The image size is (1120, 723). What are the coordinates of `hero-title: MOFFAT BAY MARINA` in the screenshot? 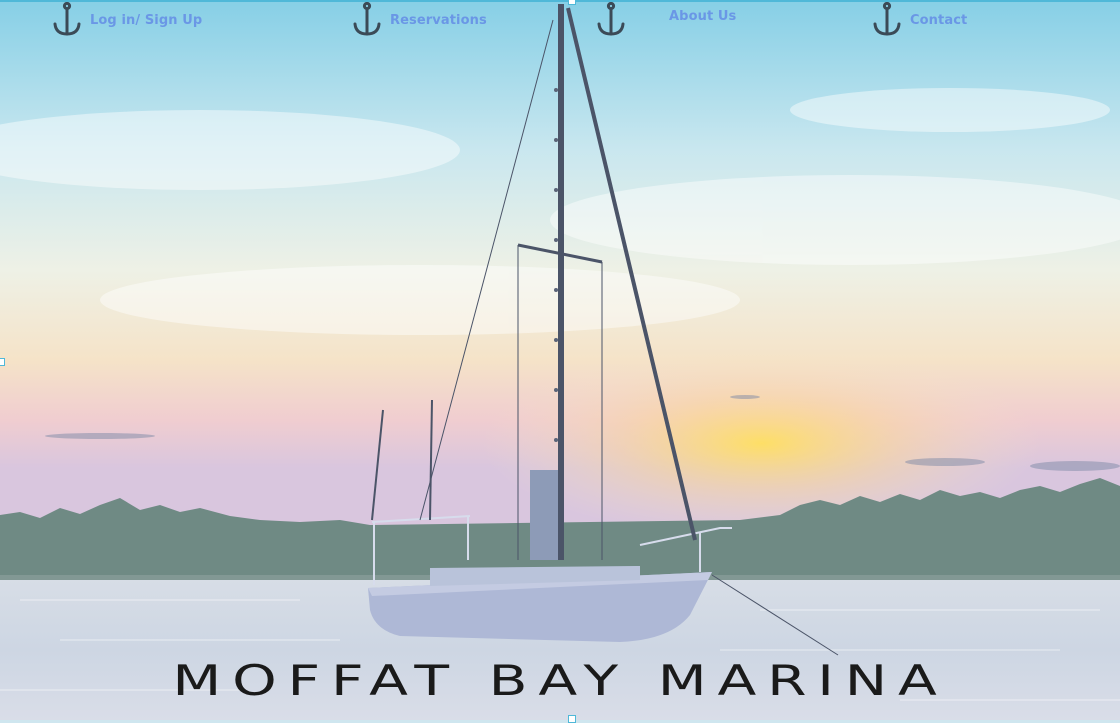 It's located at (560, 680).